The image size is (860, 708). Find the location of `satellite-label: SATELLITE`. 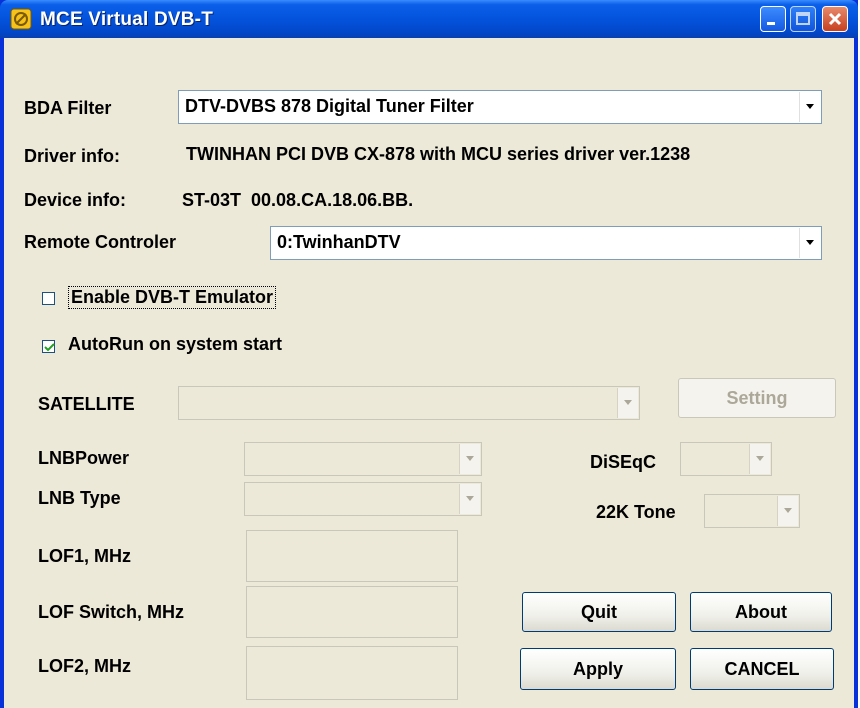

satellite-label: SATELLITE is located at coordinates (86, 404).